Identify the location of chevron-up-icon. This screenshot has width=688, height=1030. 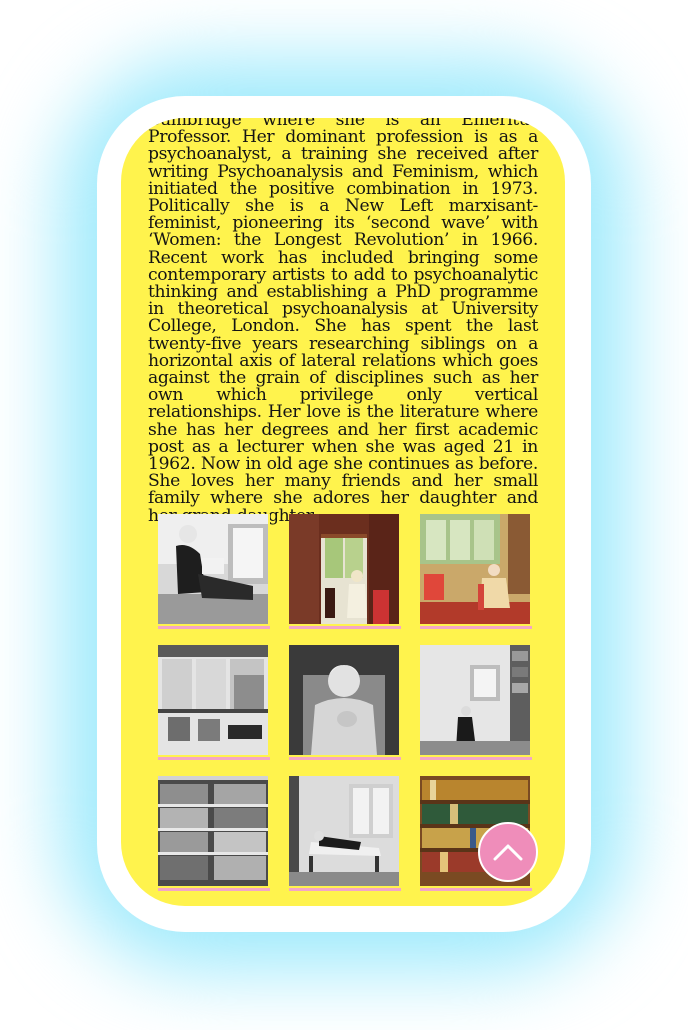
(508, 852).